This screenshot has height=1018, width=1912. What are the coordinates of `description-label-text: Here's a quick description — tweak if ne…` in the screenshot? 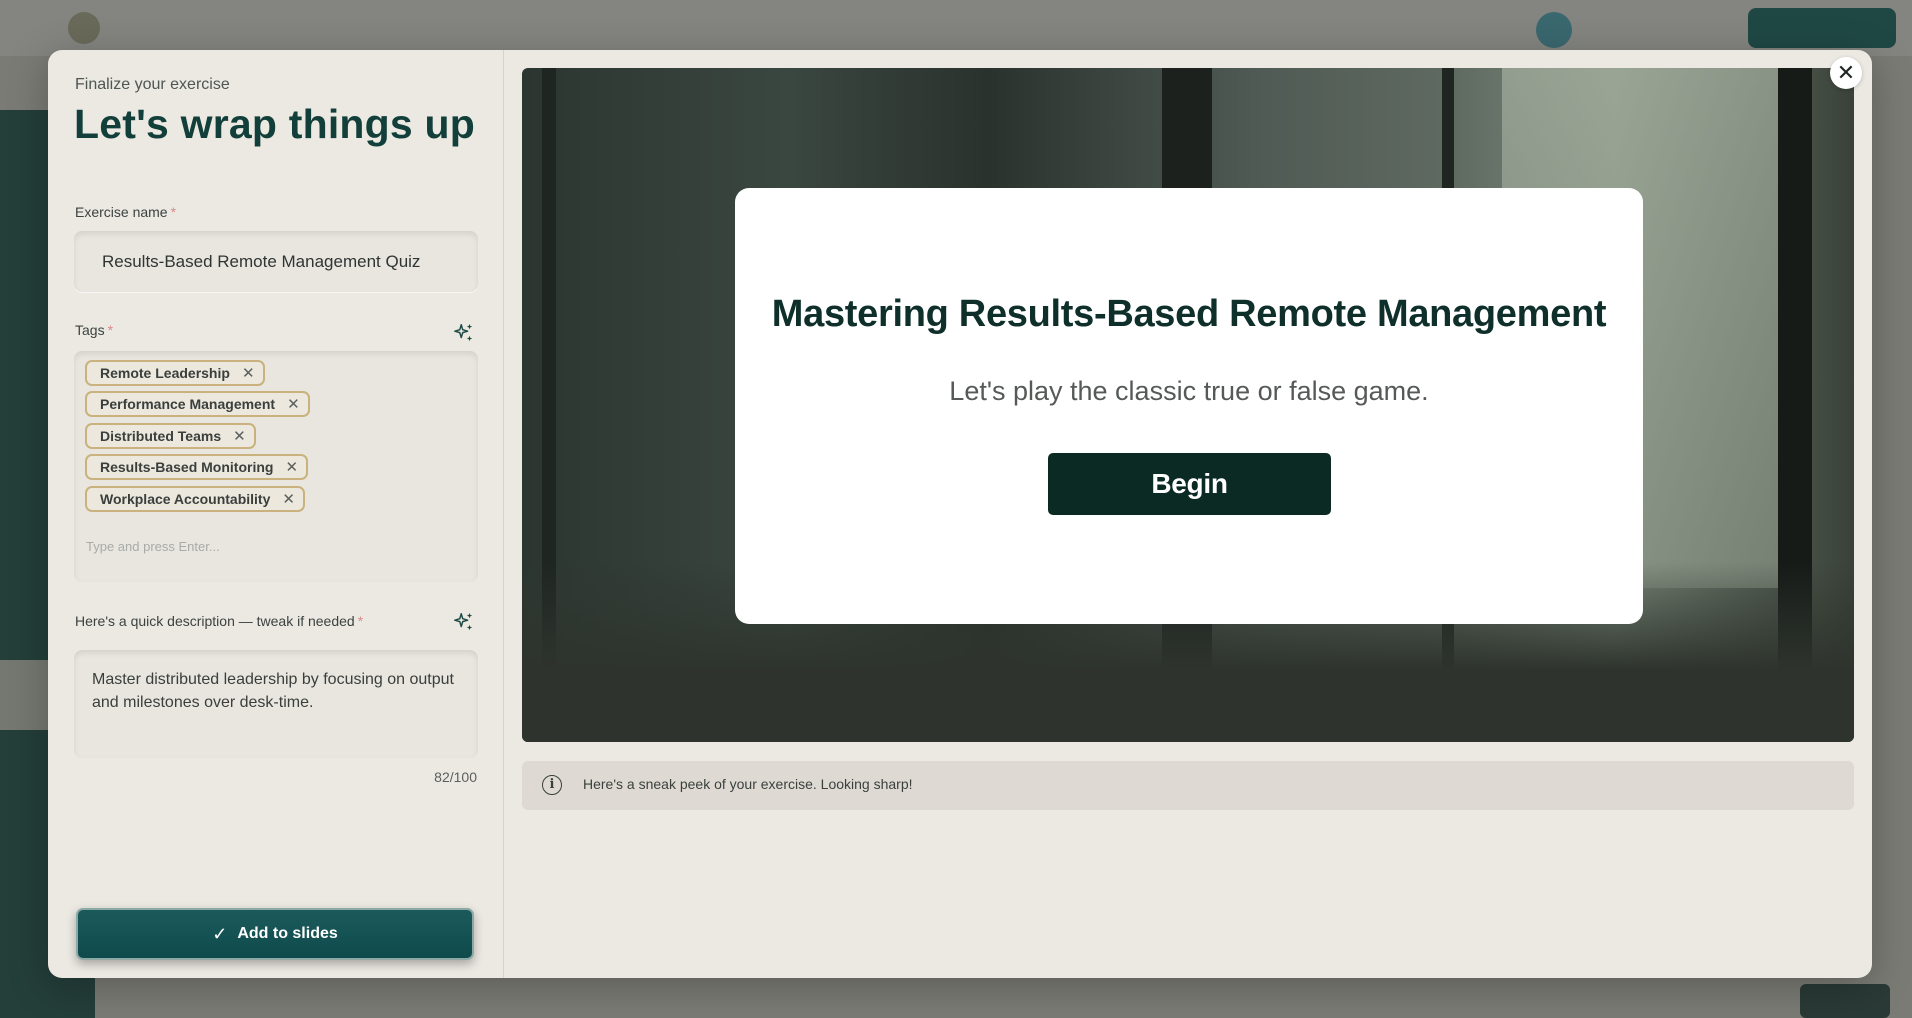 It's located at (215, 621).